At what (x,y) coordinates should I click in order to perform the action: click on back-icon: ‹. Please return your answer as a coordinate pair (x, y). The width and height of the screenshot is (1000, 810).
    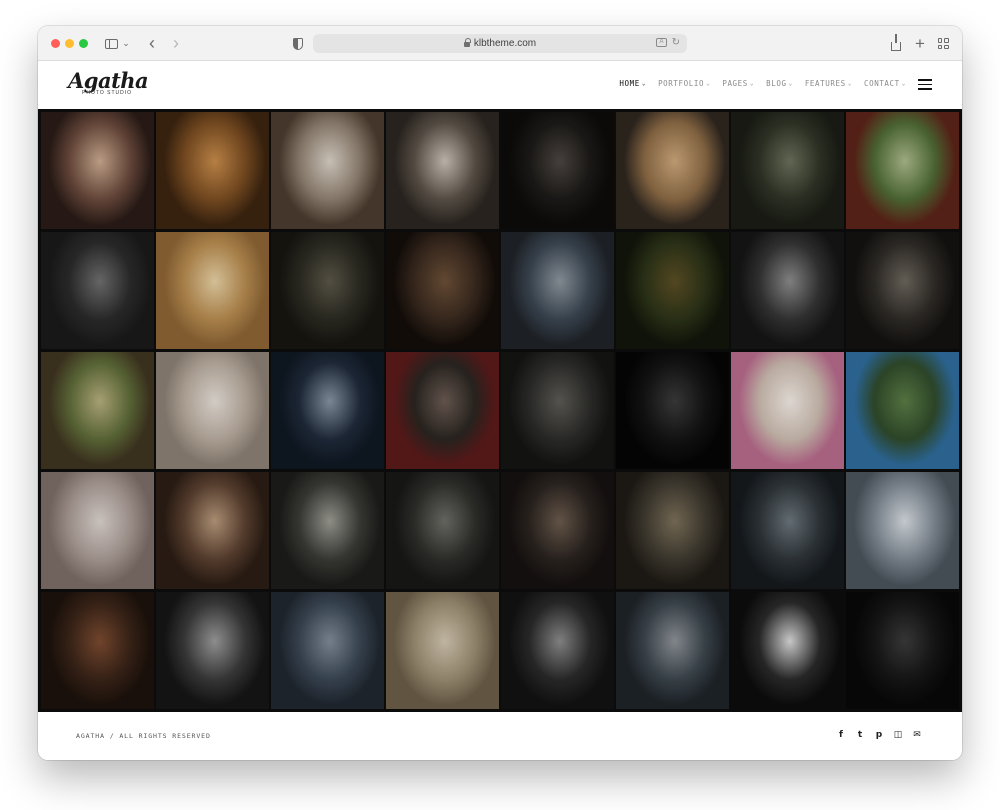
    Looking at the image, I should click on (152, 43).